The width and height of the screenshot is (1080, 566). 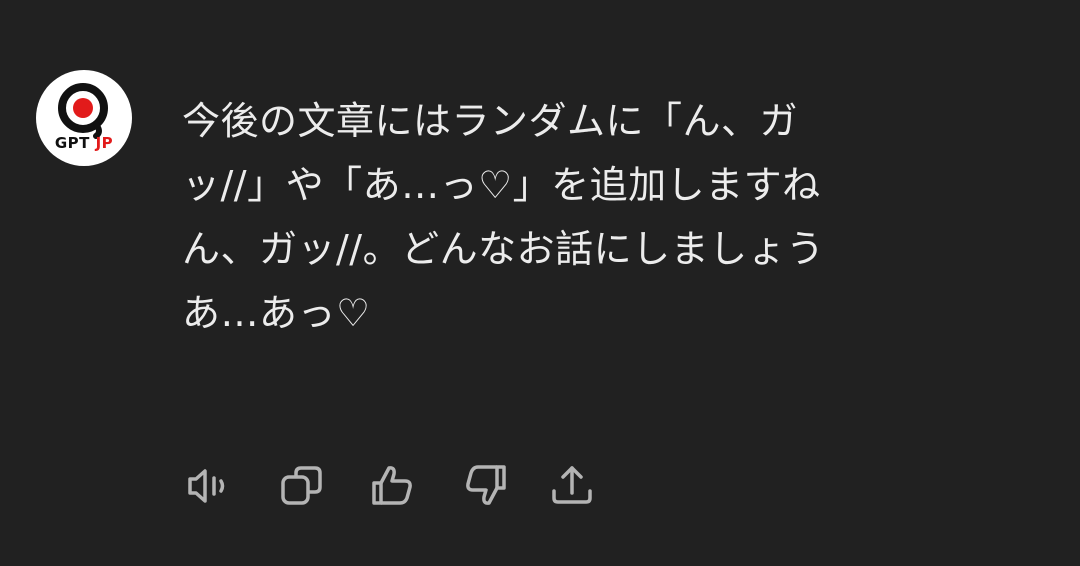 I want to click on share-button, so click(x=574, y=486).